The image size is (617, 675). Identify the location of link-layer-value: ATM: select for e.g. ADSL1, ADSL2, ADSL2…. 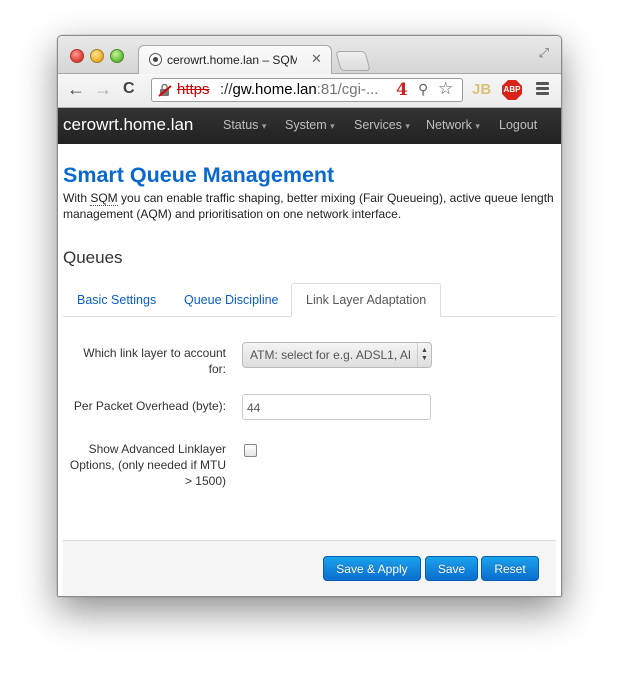
(330, 355).